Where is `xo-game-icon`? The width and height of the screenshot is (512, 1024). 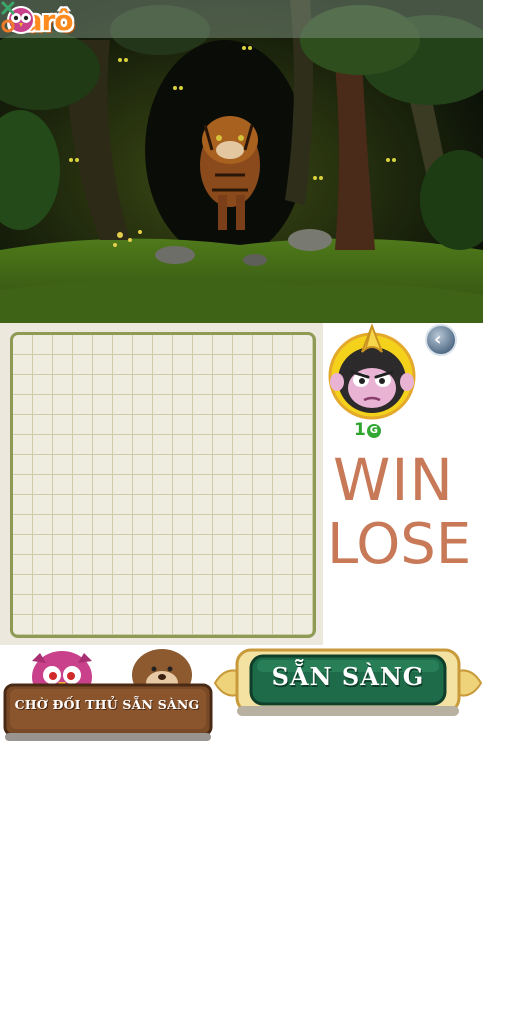 xo-game-icon is located at coordinates (8, 17).